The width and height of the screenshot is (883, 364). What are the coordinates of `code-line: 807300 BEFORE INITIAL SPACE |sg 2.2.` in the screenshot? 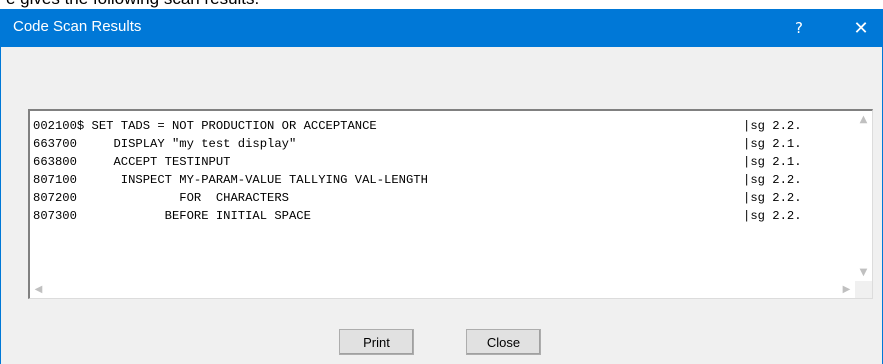 It's located at (433, 216).